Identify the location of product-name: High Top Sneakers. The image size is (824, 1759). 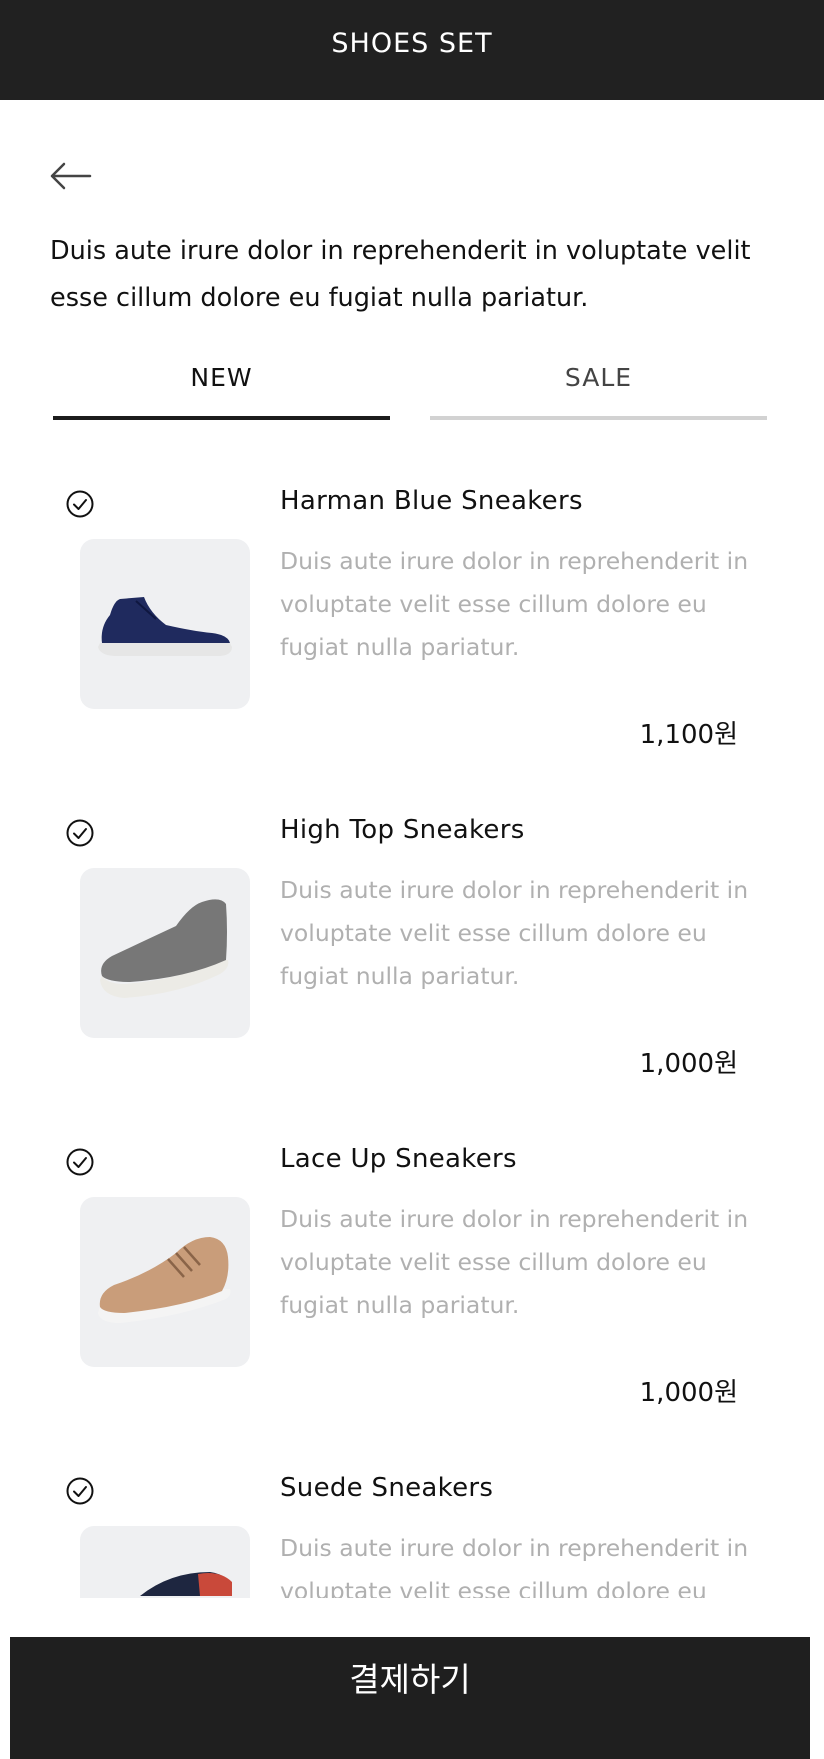
(402, 830).